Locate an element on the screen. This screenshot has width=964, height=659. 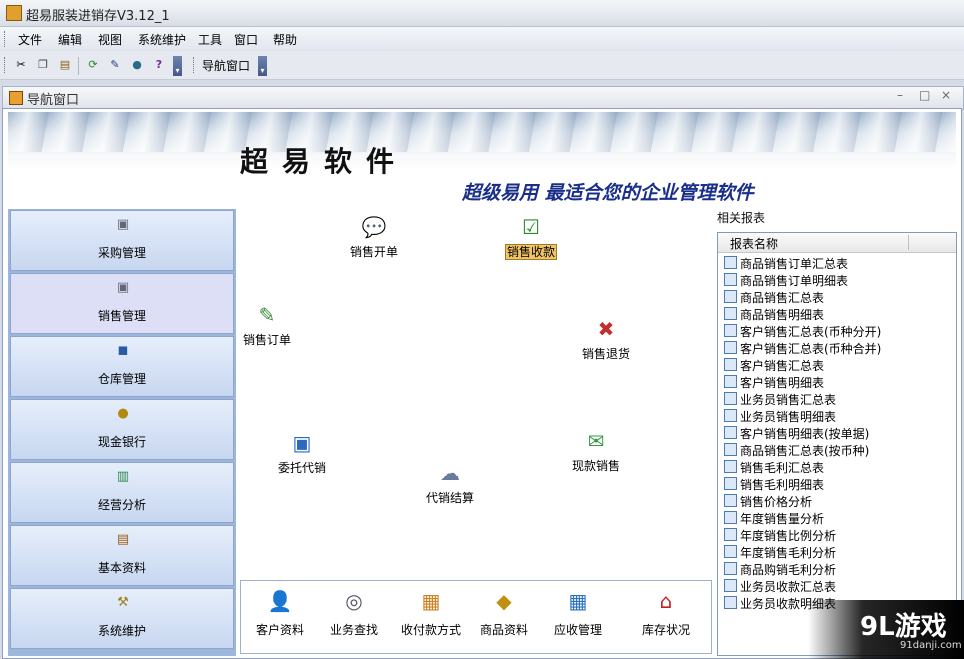
report-item: 客户销售明细表(按单据) is located at coordinates (802, 434).